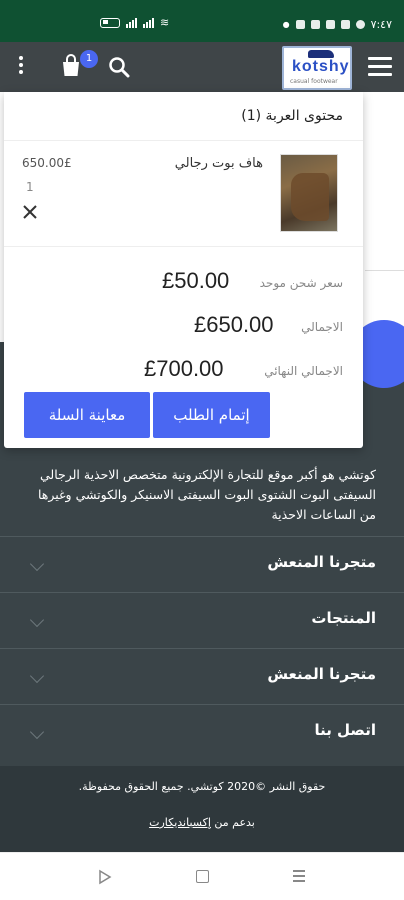 The height and width of the screenshot is (900, 404). What do you see at coordinates (30, 212) in the screenshot?
I see `remove-item-icon` at bounding box center [30, 212].